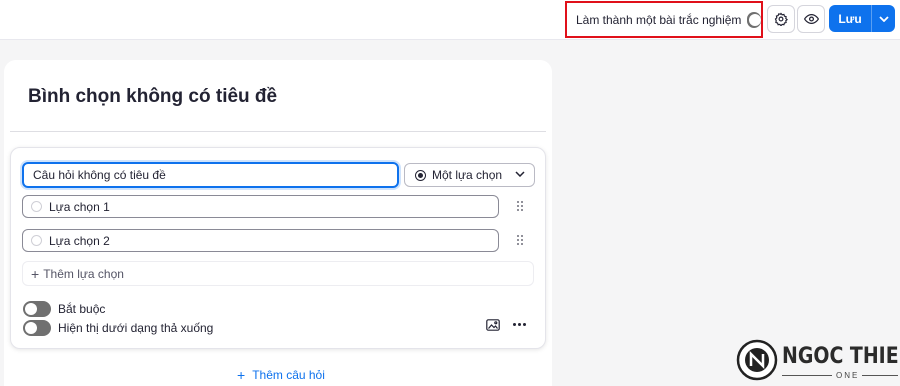  I want to click on settings-button, so click(781, 19).